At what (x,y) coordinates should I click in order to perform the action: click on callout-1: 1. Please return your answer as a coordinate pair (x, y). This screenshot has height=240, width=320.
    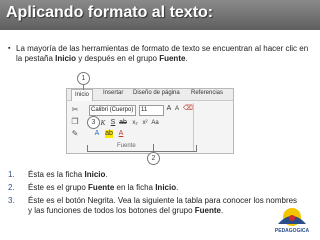
    Looking at the image, I should click on (83, 78).